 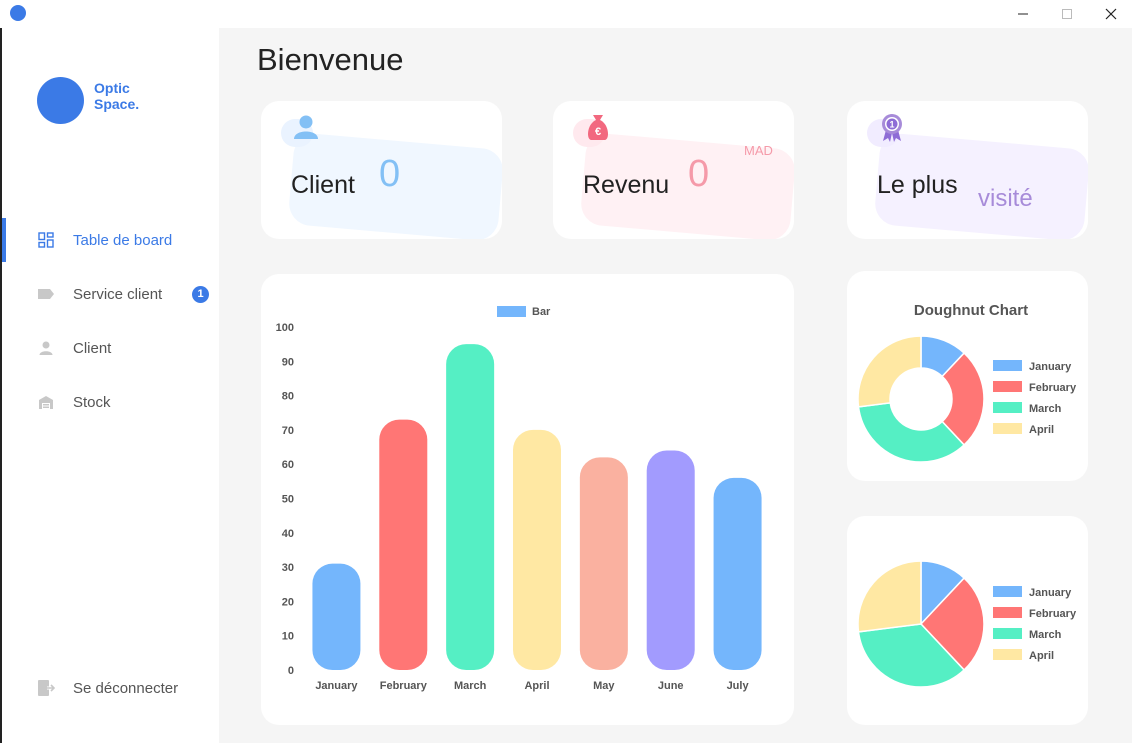 I want to click on sidebar-item-client: Client, so click(x=110, y=348).